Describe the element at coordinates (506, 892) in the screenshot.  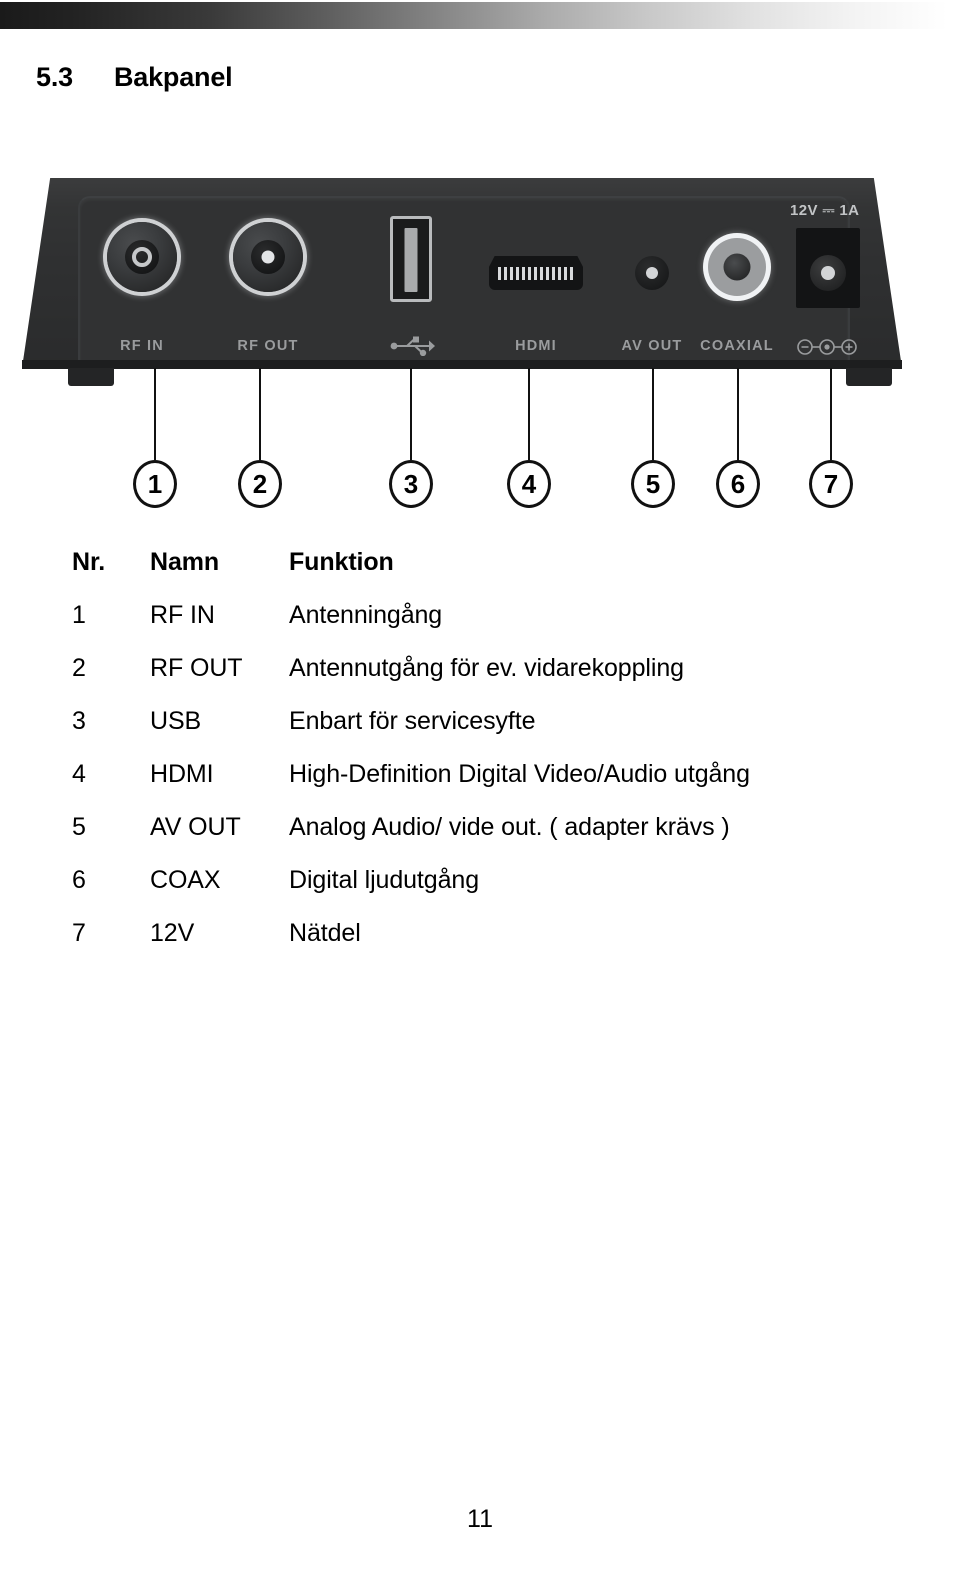
I see `table-row: 6 COAX Digital ljudutgång` at that location.